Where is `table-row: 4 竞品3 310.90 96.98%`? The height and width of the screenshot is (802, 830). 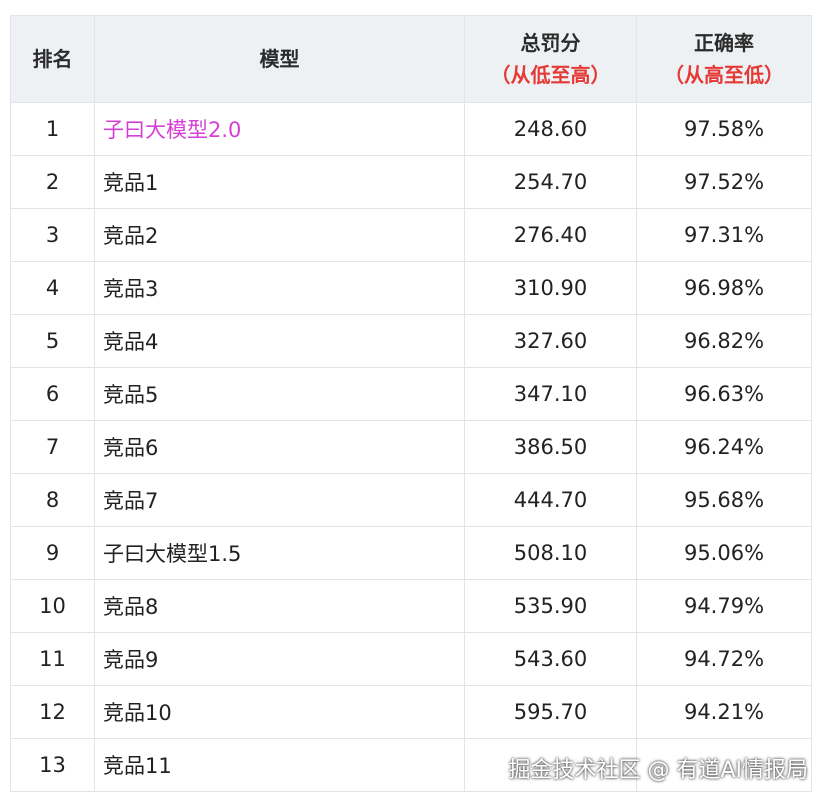 table-row: 4 竞品3 310.90 96.98% is located at coordinates (411, 288).